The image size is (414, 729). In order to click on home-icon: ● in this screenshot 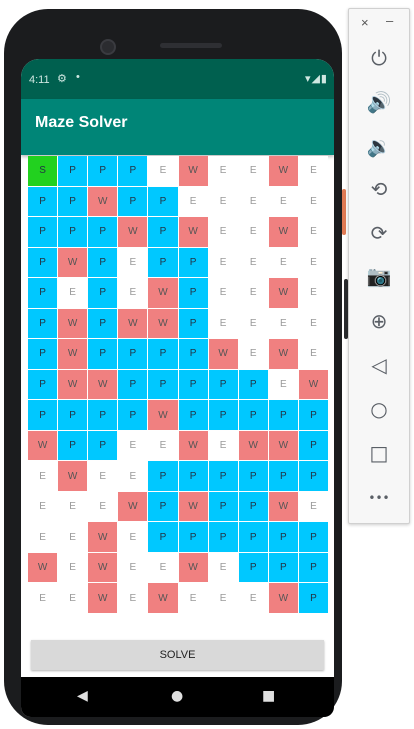, I will do `click(177, 696)`.